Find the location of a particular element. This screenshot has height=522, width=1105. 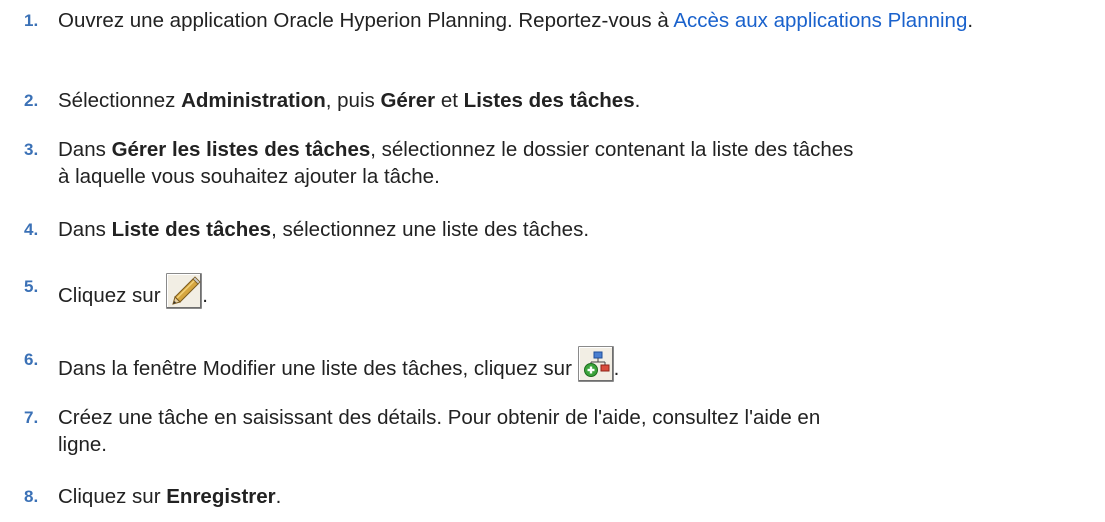

ui-term-task-lists: Listes des tâches is located at coordinates (549, 100).